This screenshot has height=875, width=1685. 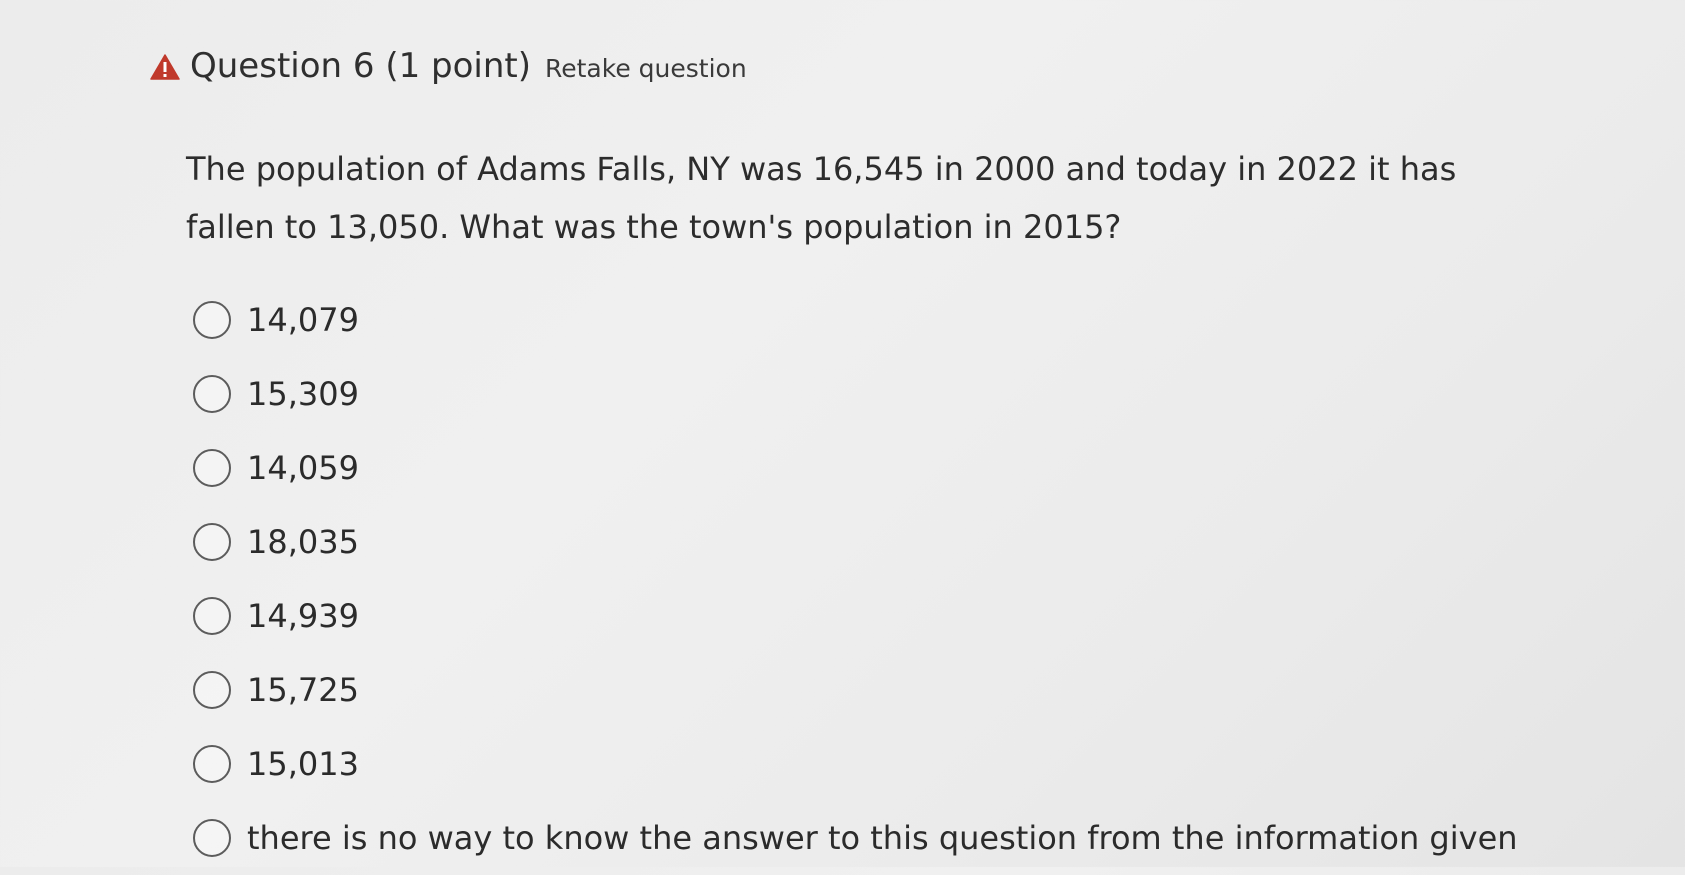 What do you see at coordinates (855, 616) in the screenshot?
I see `answer-option: 14,939` at bounding box center [855, 616].